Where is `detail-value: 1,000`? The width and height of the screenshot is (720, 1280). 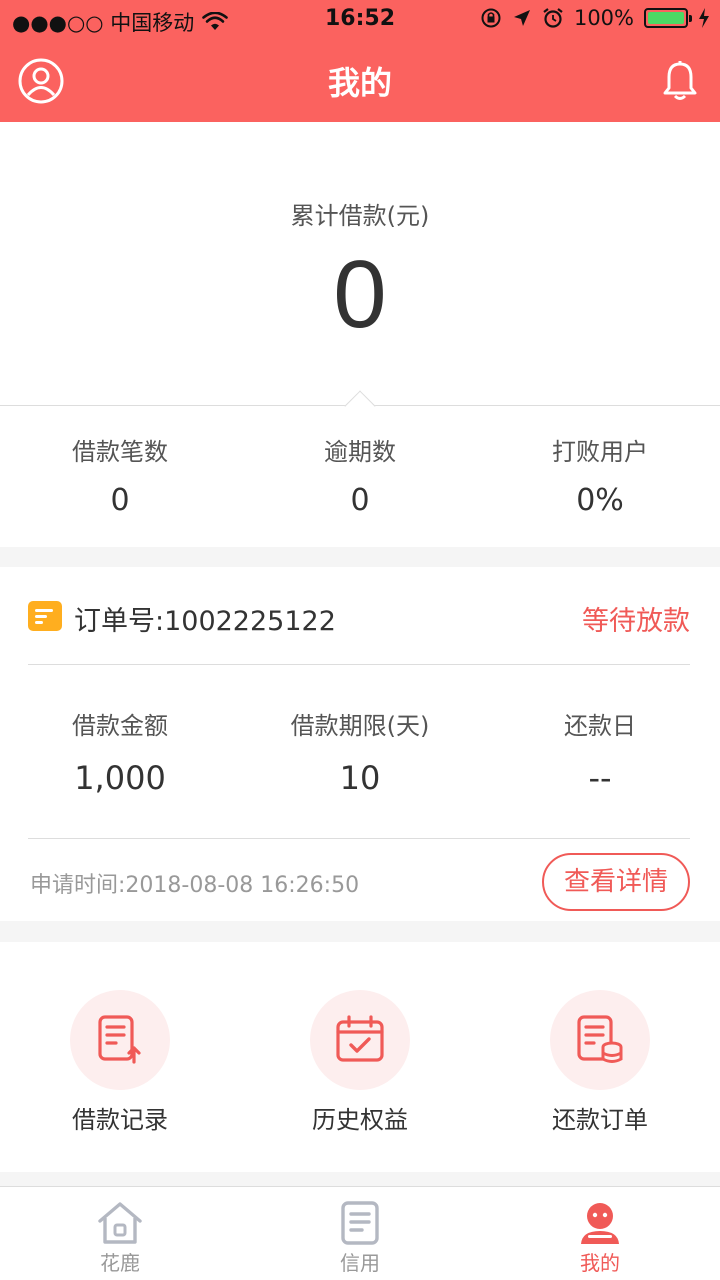
detail-value: 1,000 is located at coordinates (120, 778).